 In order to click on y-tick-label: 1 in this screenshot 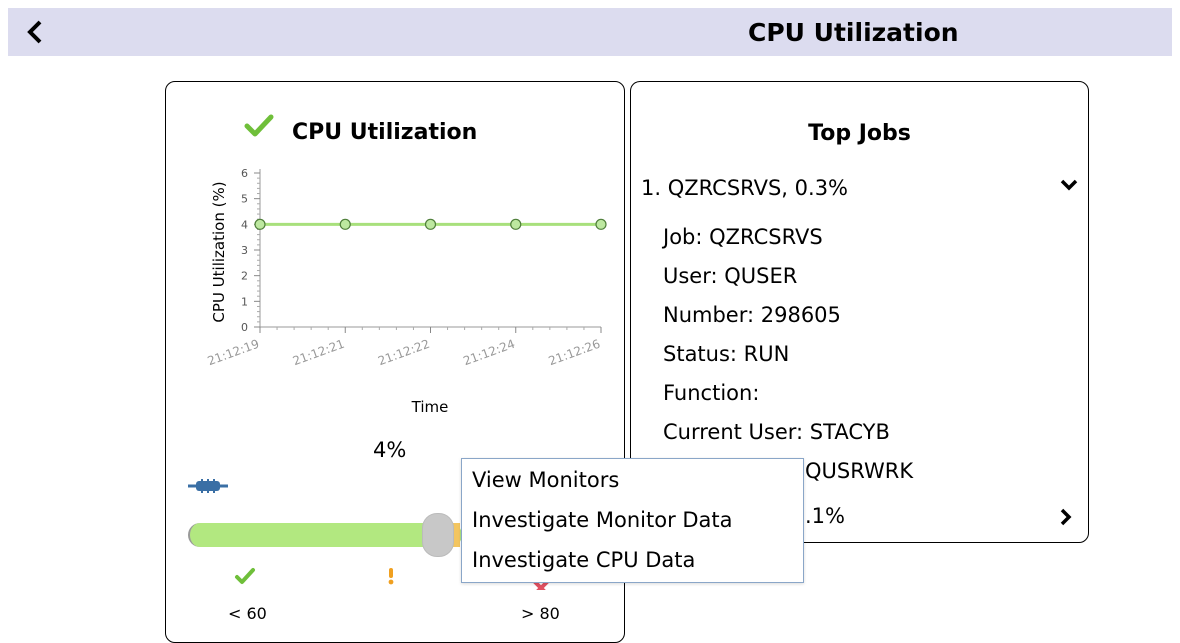, I will do `click(244, 301)`.